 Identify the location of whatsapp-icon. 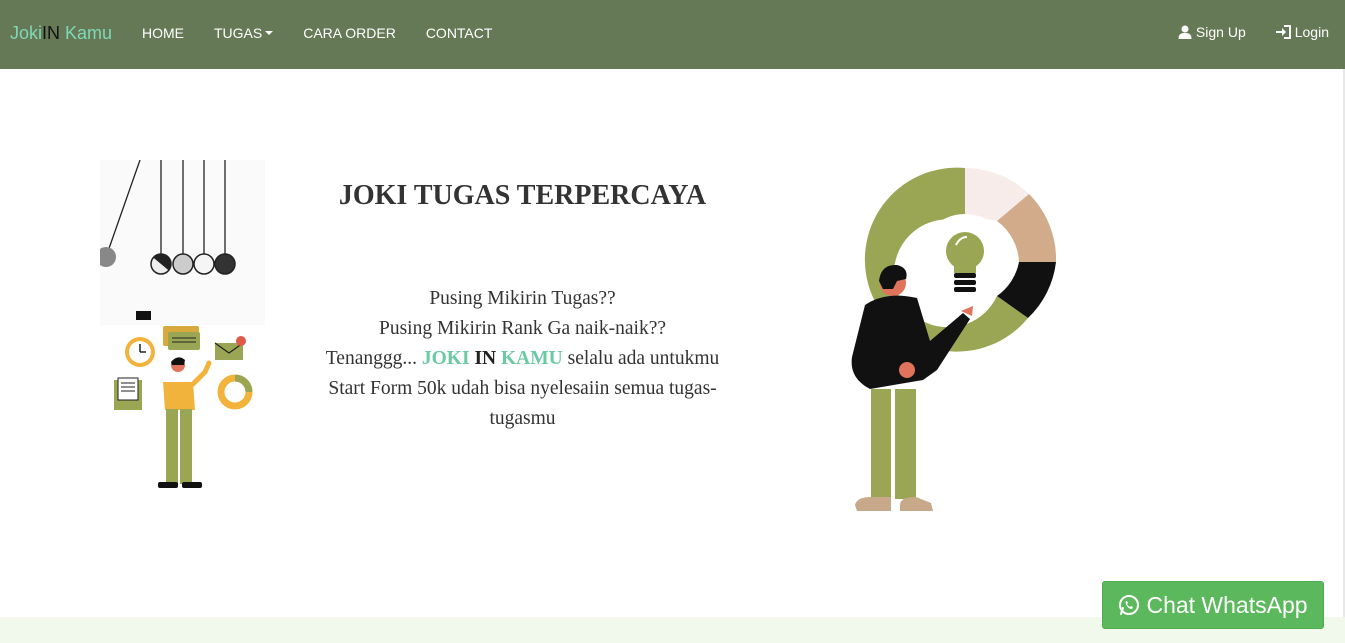
(1129, 605).